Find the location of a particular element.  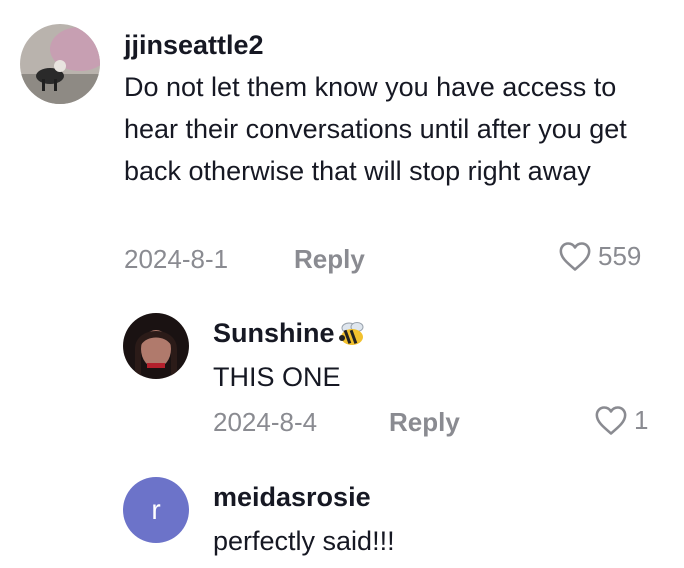

avatar-meidasrosie: r is located at coordinates (156, 510).